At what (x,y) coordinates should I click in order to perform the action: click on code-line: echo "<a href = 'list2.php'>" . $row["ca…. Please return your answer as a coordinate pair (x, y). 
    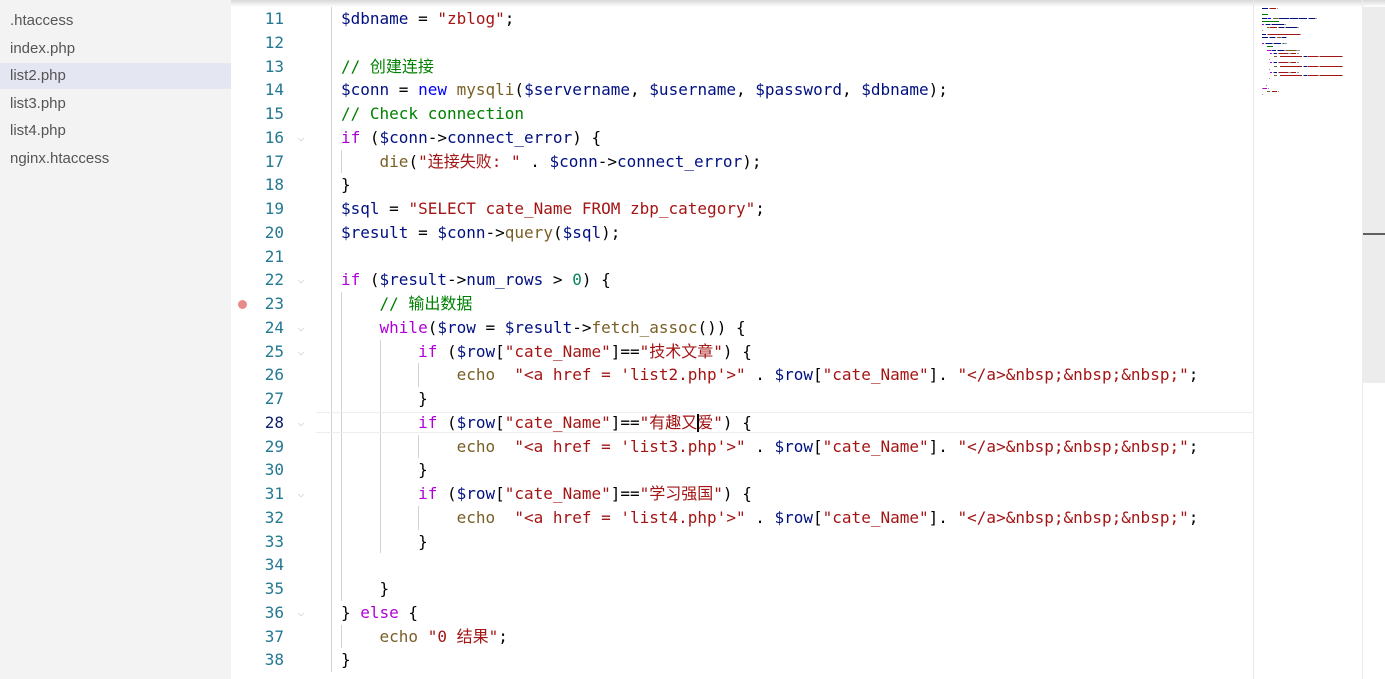
    Looking at the image, I should click on (770, 375).